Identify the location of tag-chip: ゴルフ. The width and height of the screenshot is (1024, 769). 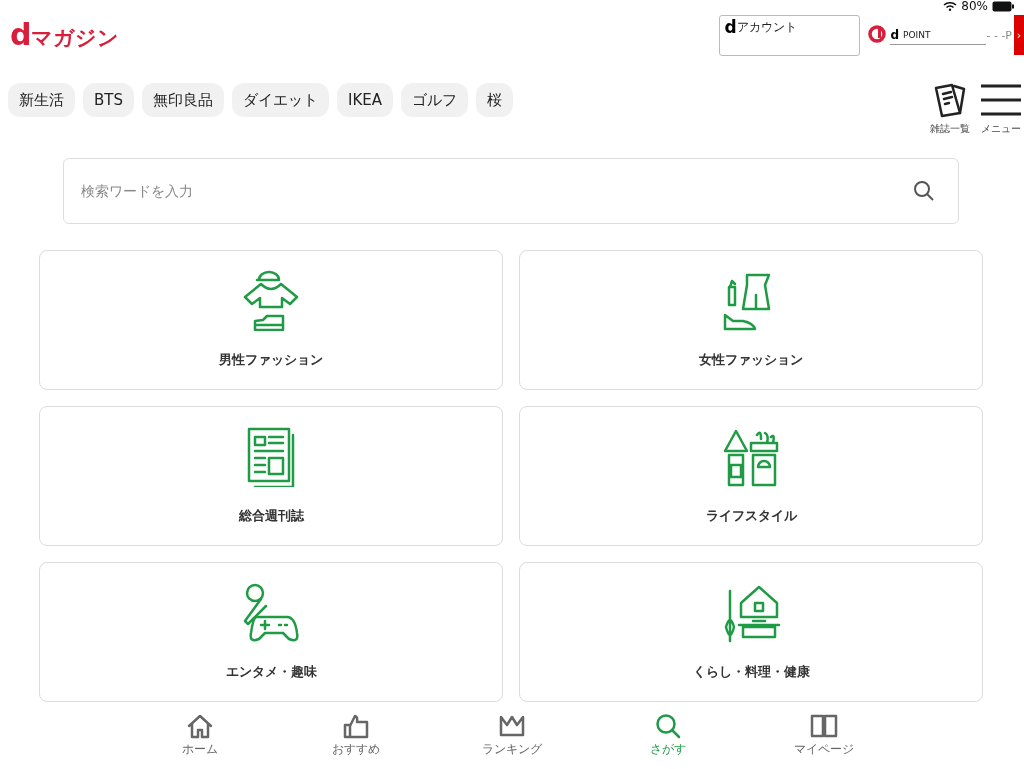
(434, 100).